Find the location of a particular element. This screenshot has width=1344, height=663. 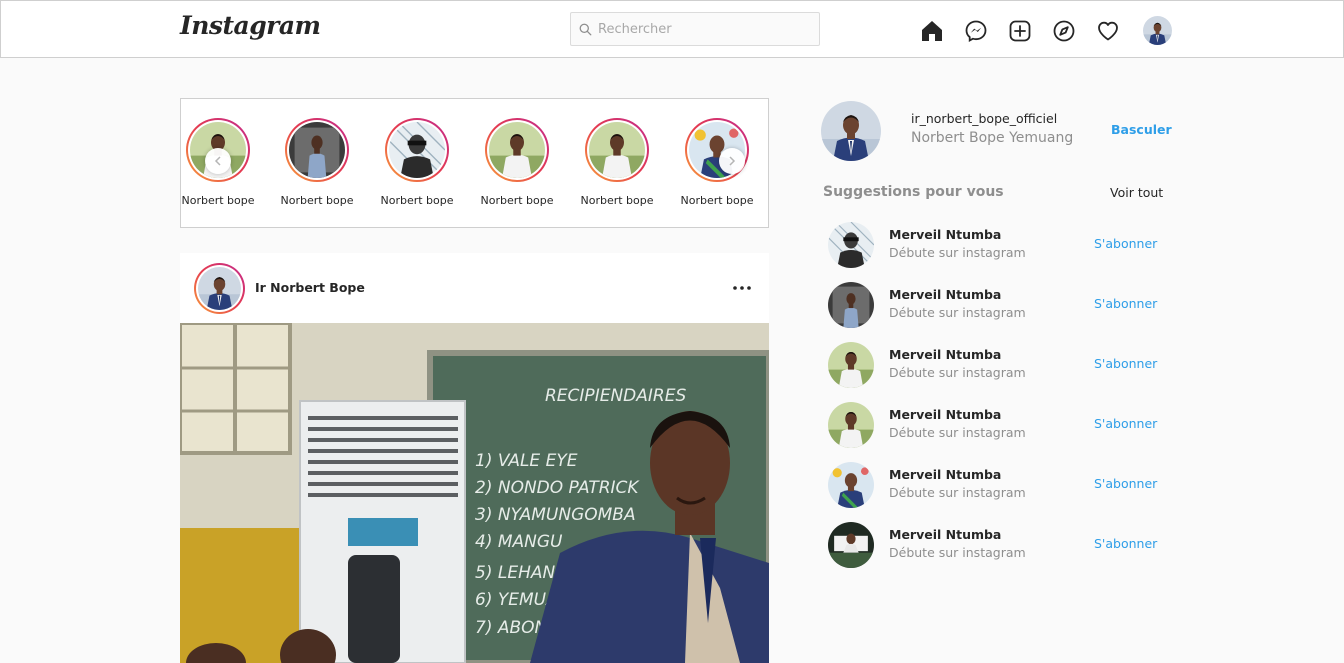

chevron-left-icon is located at coordinates (217, 161).